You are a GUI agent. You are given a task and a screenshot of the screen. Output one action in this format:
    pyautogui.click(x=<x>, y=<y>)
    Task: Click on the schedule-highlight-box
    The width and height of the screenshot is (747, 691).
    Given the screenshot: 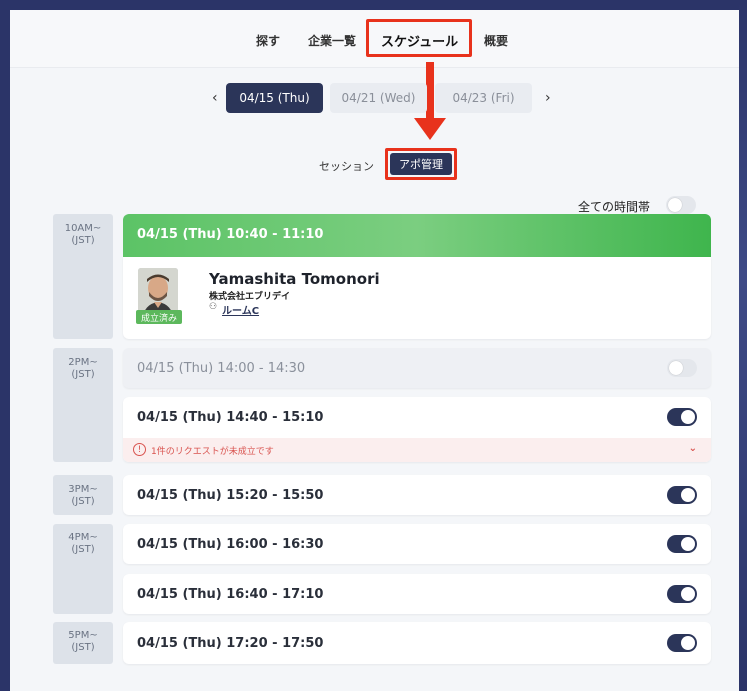 What is the action you would take?
    pyautogui.click(x=419, y=38)
    